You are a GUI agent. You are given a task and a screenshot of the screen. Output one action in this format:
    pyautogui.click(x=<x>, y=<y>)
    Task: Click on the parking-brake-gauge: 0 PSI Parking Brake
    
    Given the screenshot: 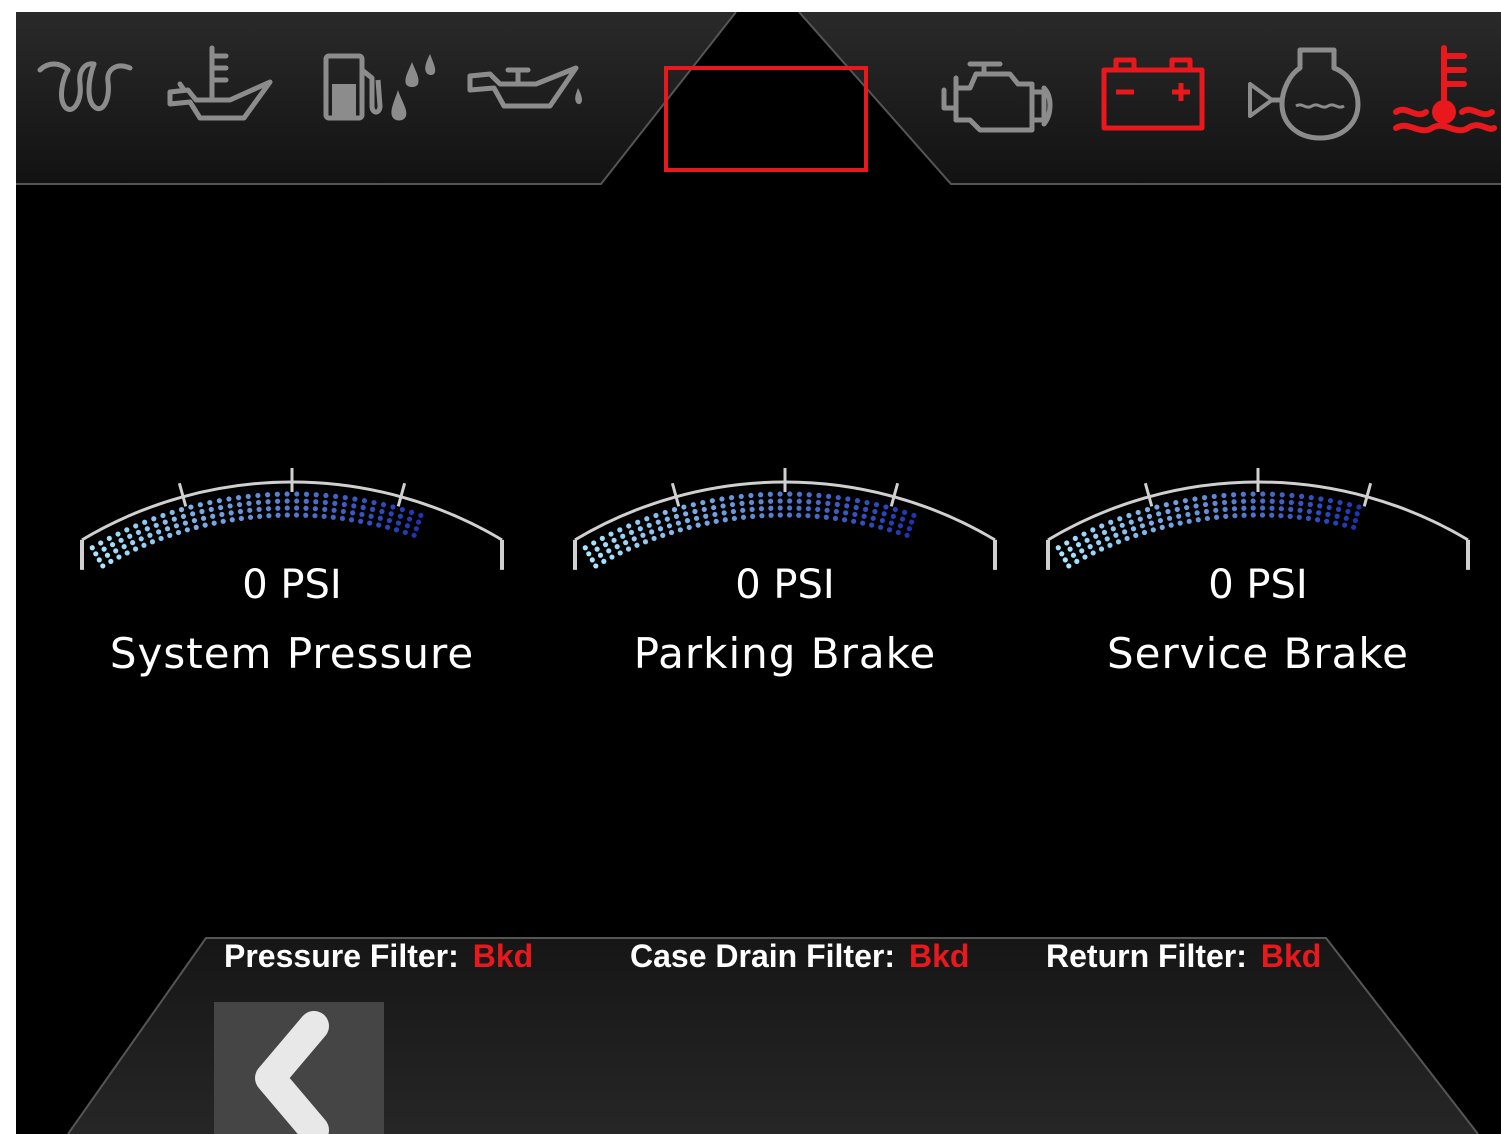 What is the action you would take?
    pyautogui.click(x=785, y=587)
    